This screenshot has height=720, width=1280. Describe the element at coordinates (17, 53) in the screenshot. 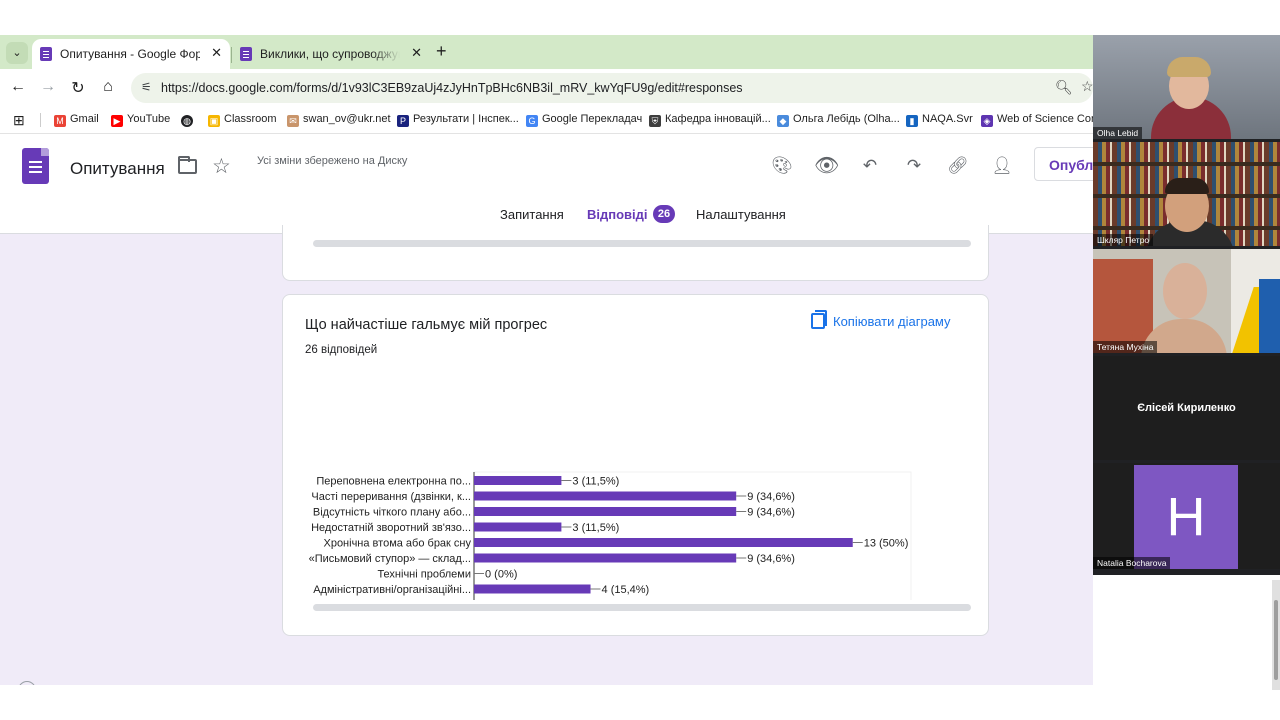

I see `tab-search-icon: ⌄` at that location.